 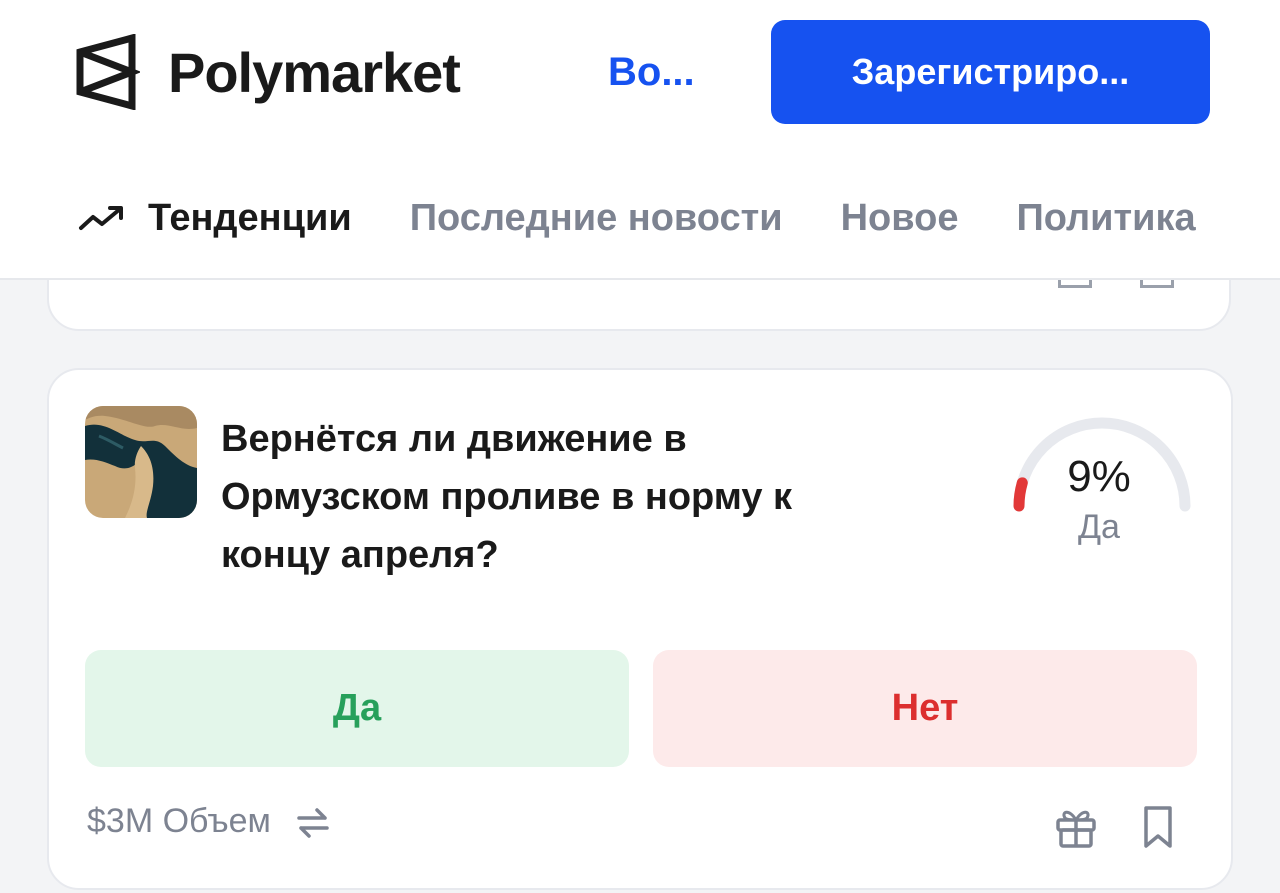 What do you see at coordinates (179, 821) in the screenshot?
I see `volume-text: $3M Объем` at bounding box center [179, 821].